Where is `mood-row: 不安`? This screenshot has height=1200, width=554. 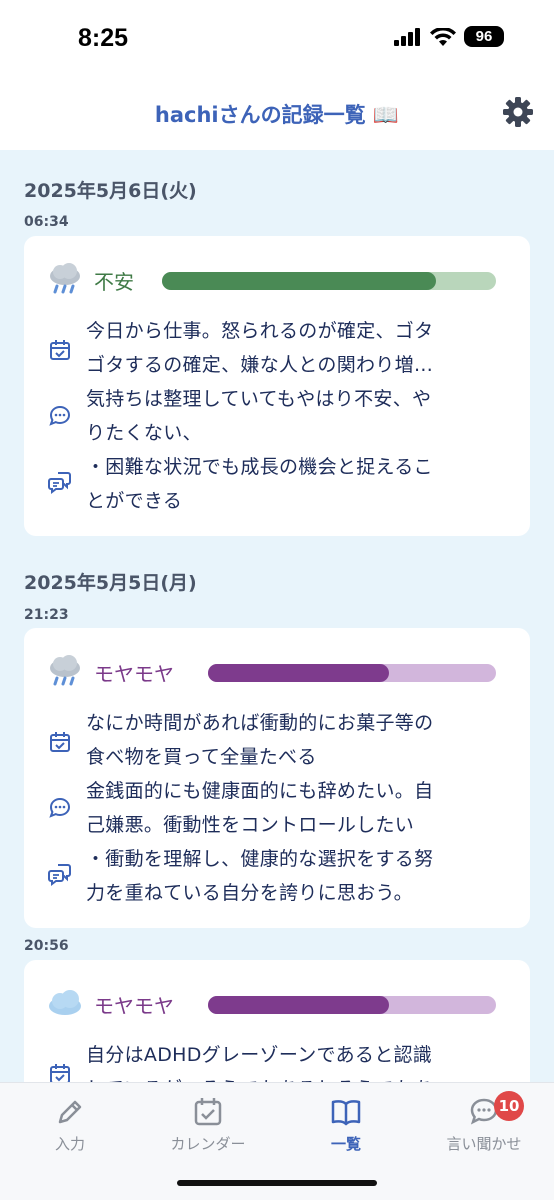
mood-row: 不安 is located at coordinates (271, 278).